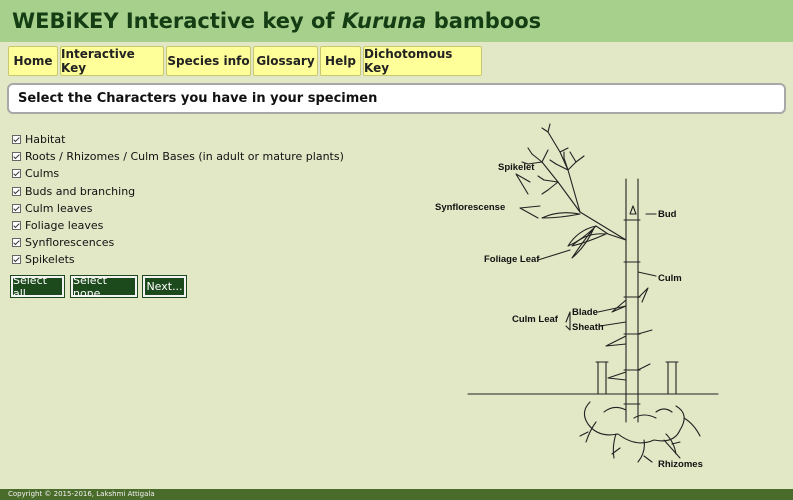 This screenshot has width=793, height=500. What do you see at coordinates (667, 214) in the screenshot?
I see `label-bud: Bud` at bounding box center [667, 214].